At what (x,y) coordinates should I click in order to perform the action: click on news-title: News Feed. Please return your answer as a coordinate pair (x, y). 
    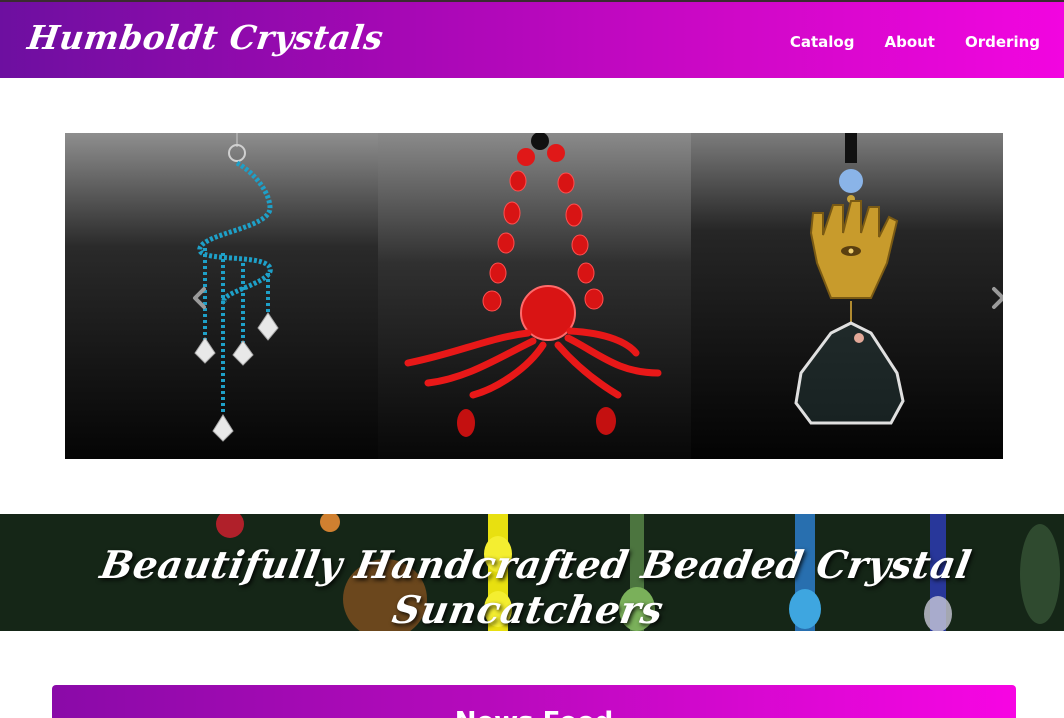
    Looking at the image, I should click on (534, 712).